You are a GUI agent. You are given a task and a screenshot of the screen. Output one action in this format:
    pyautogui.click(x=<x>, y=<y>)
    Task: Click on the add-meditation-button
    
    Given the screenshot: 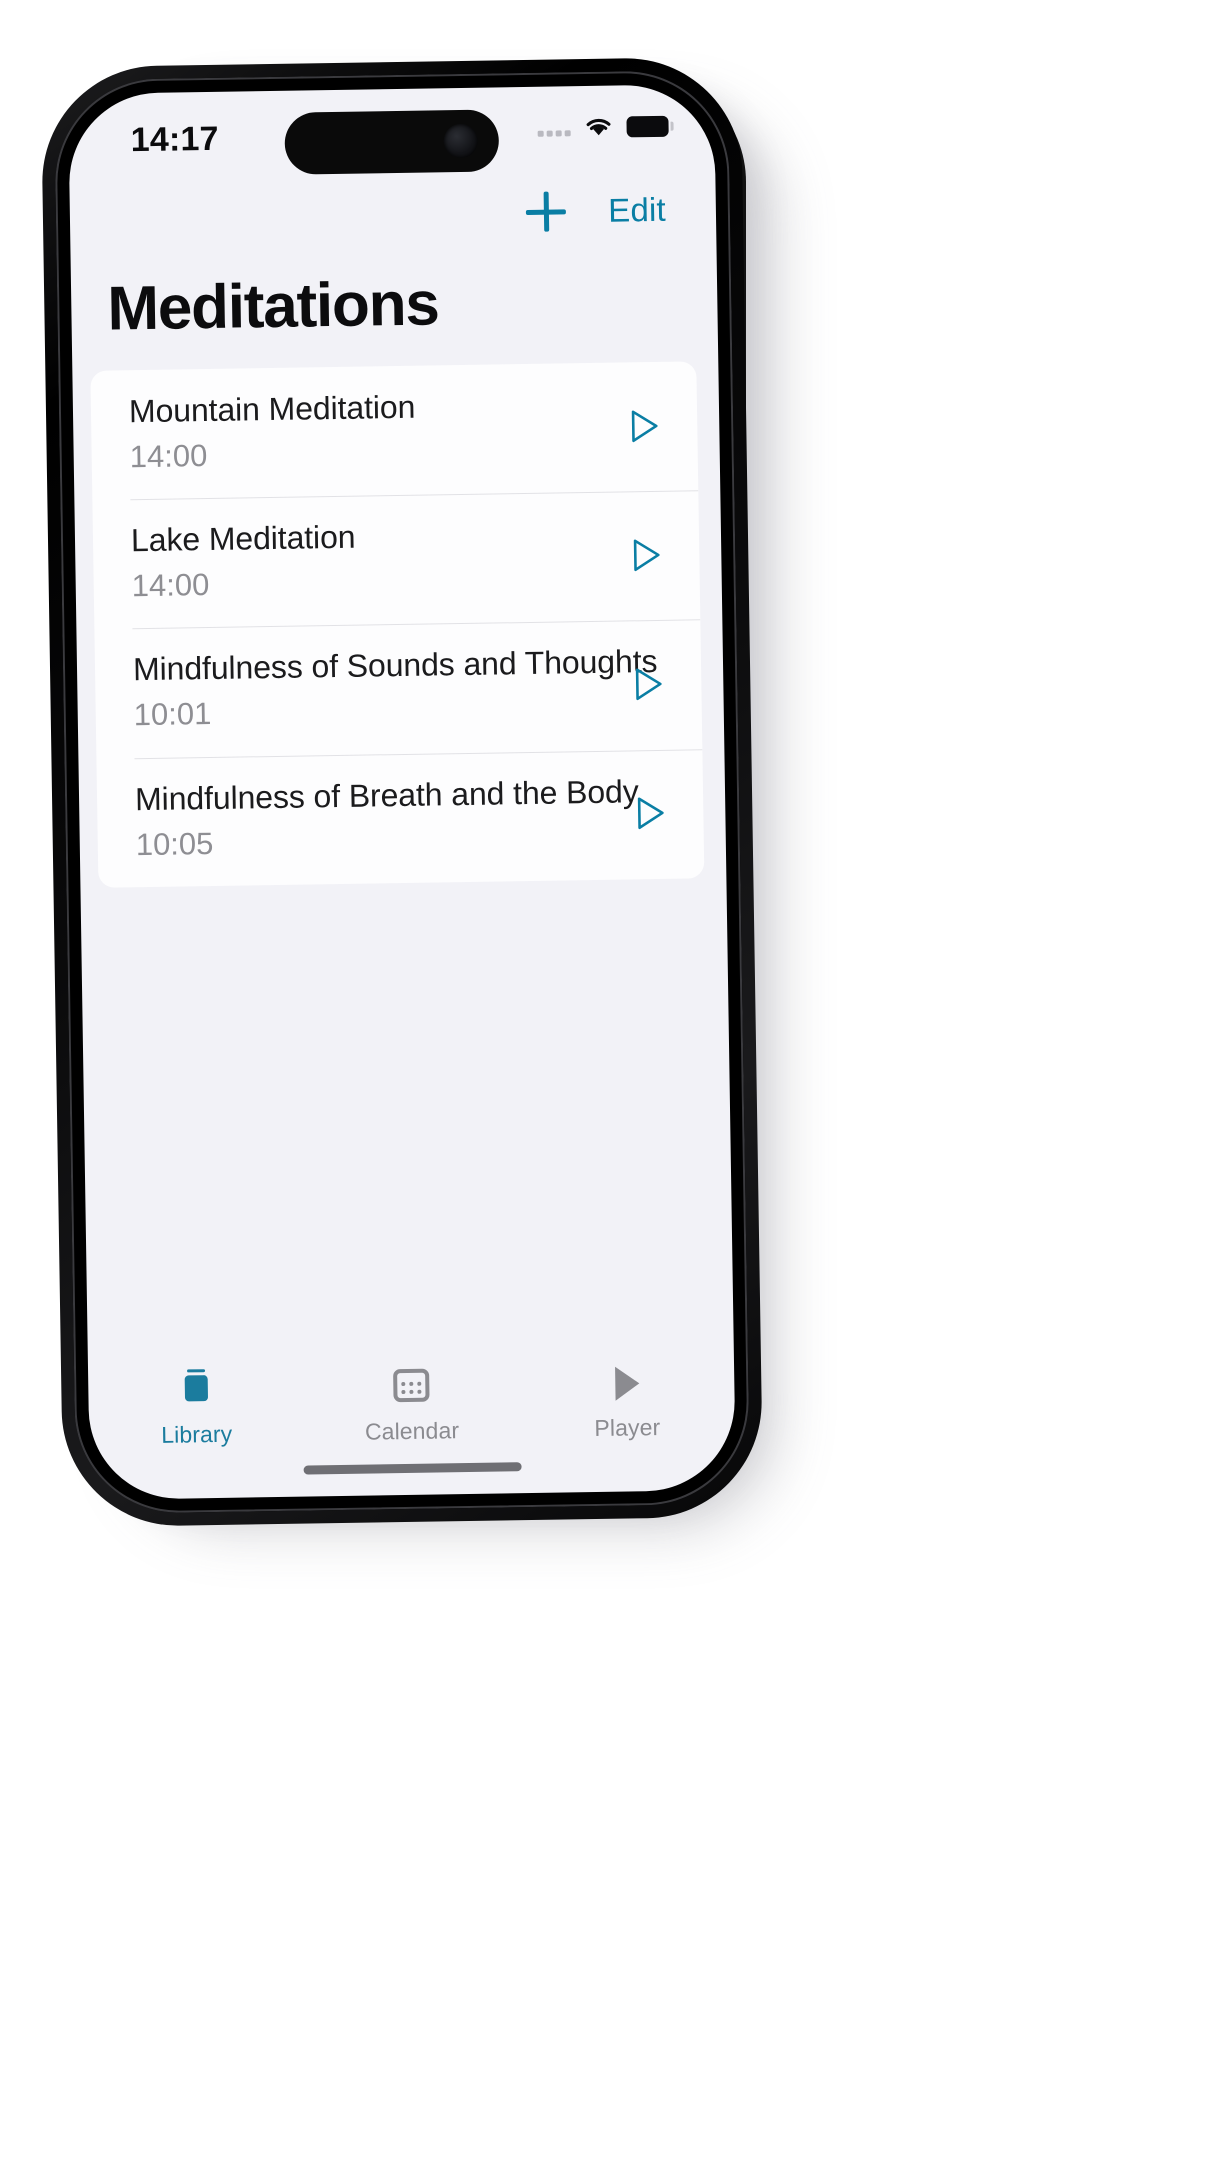 What is the action you would take?
    pyautogui.click(x=546, y=211)
    